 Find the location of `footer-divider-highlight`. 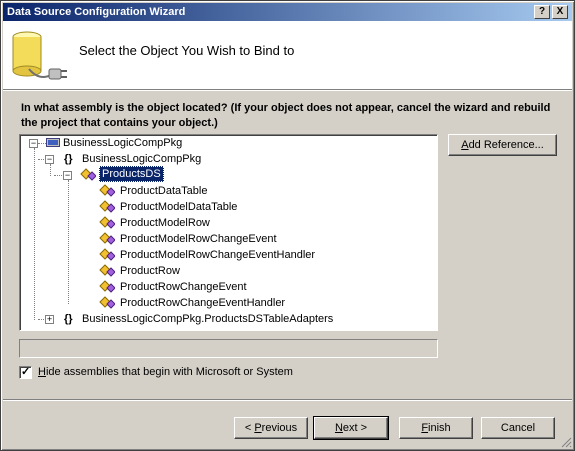

footer-divider-highlight is located at coordinates (287, 400).